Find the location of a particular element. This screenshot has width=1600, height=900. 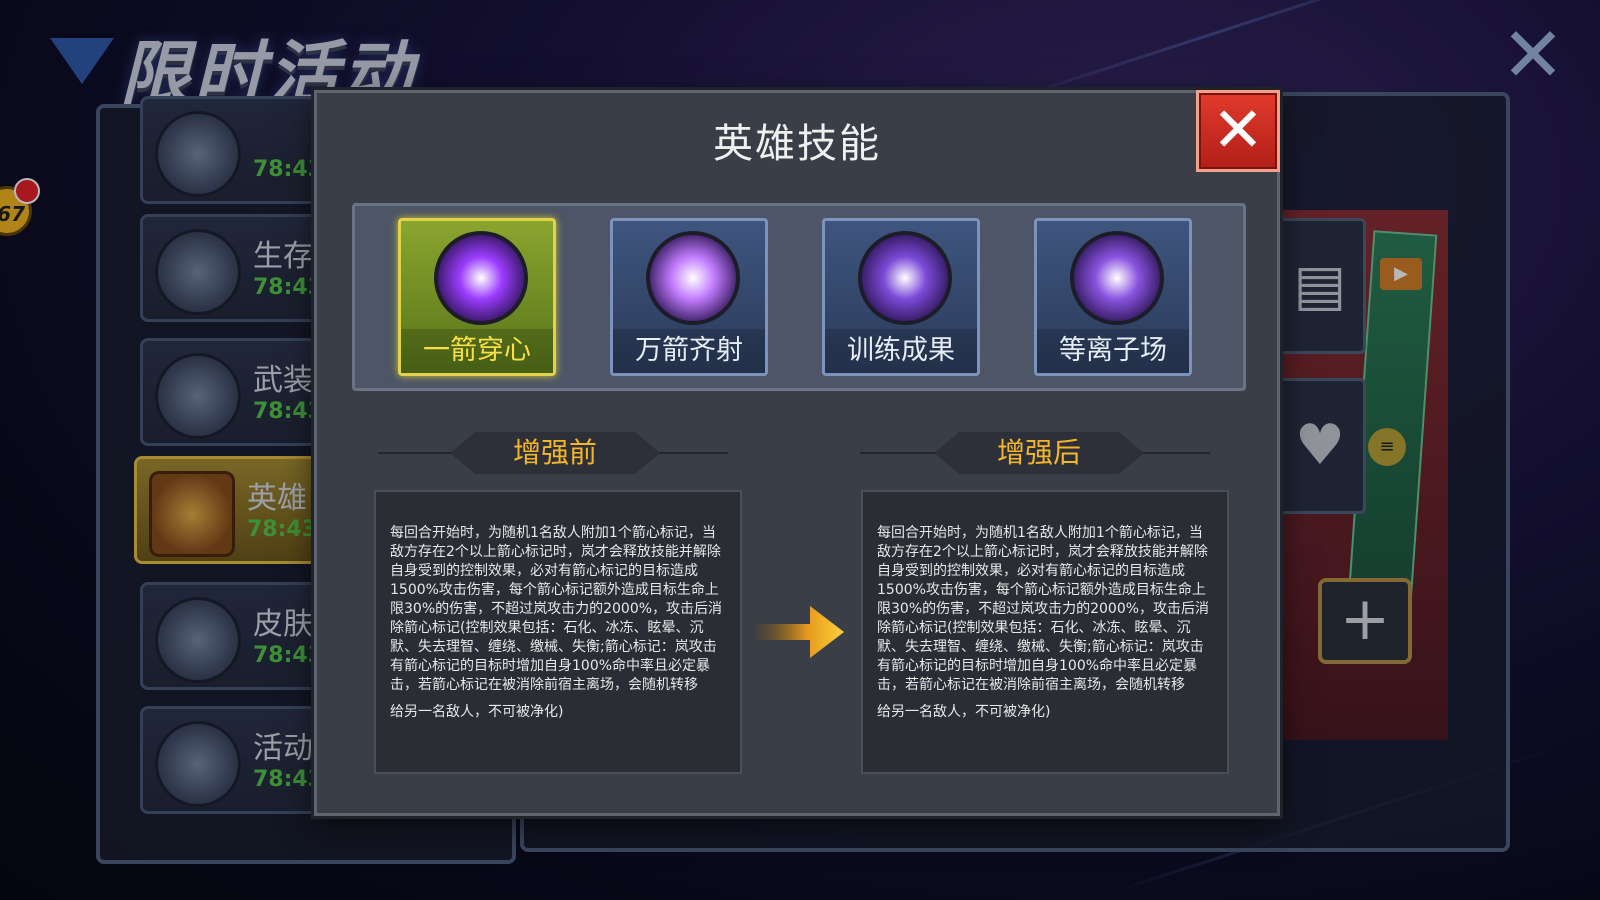

skill-tab: 一箭穿心 is located at coordinates (477, 297).